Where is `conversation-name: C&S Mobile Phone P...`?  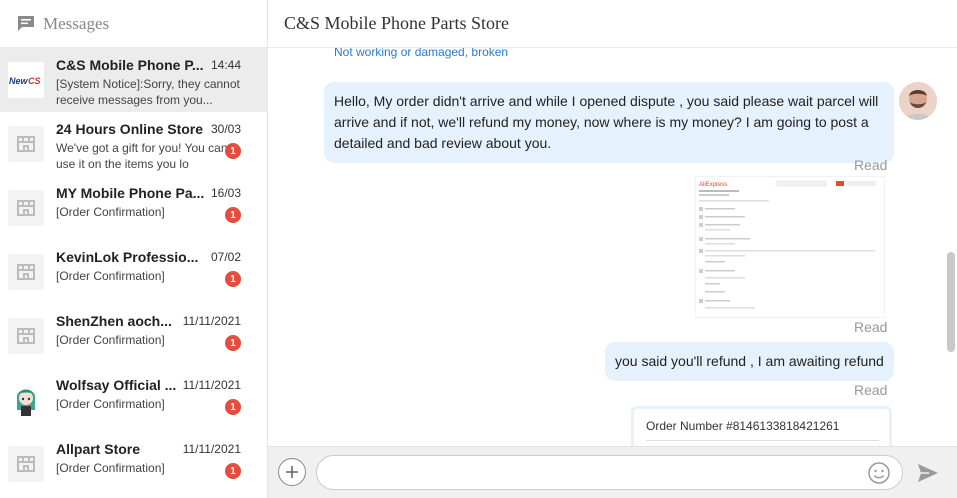 conversation-name: C&S Mobile Phone P... is located at coordinates (130, 65).